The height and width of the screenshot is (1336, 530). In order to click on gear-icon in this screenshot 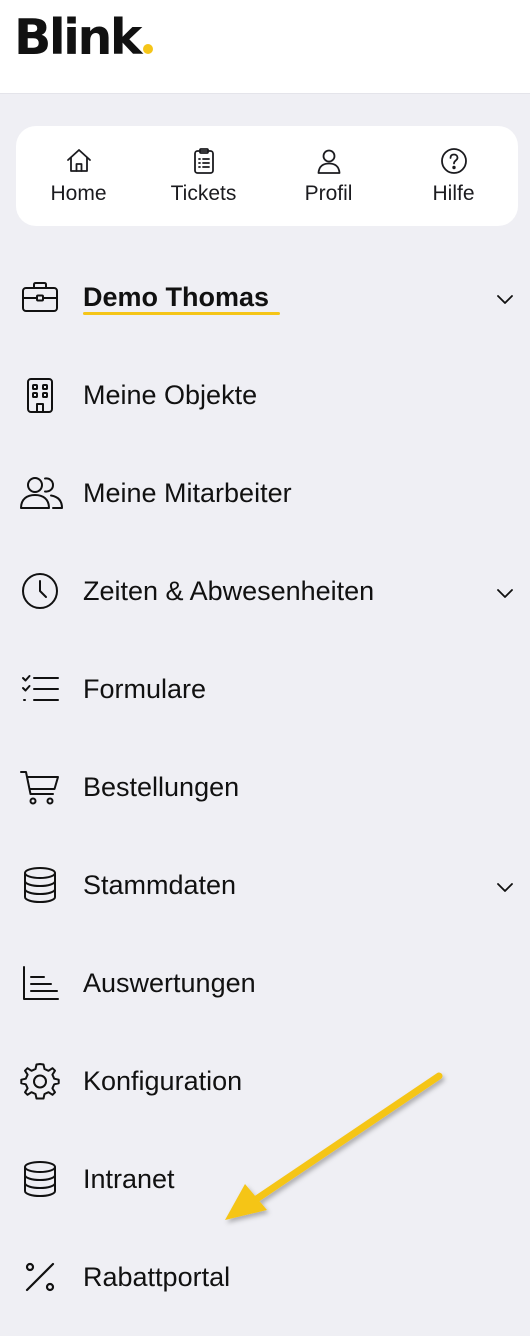, I will do `click(40, 1081)`.